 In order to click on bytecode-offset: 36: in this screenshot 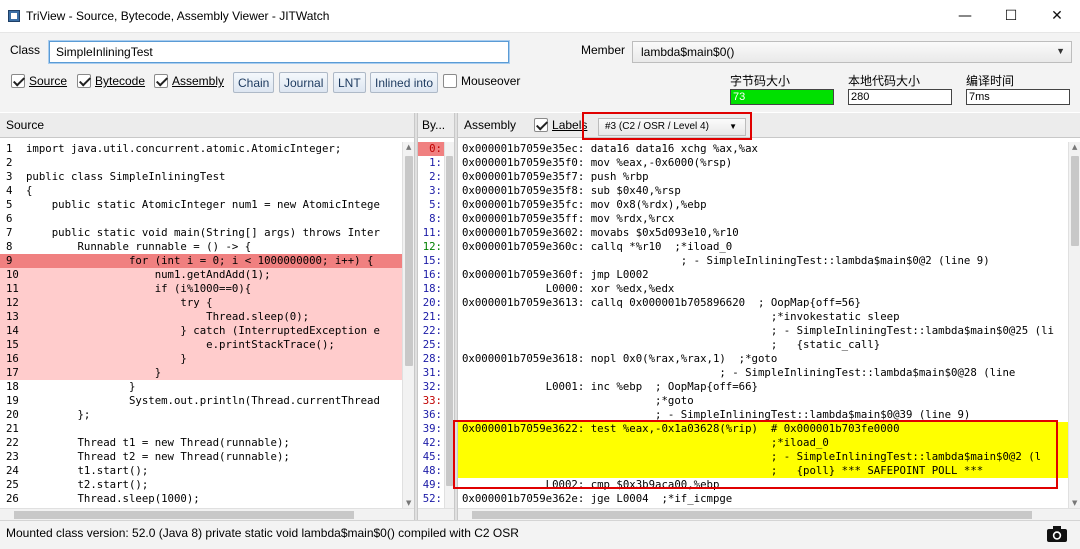, I will do `click(431, 415)`.